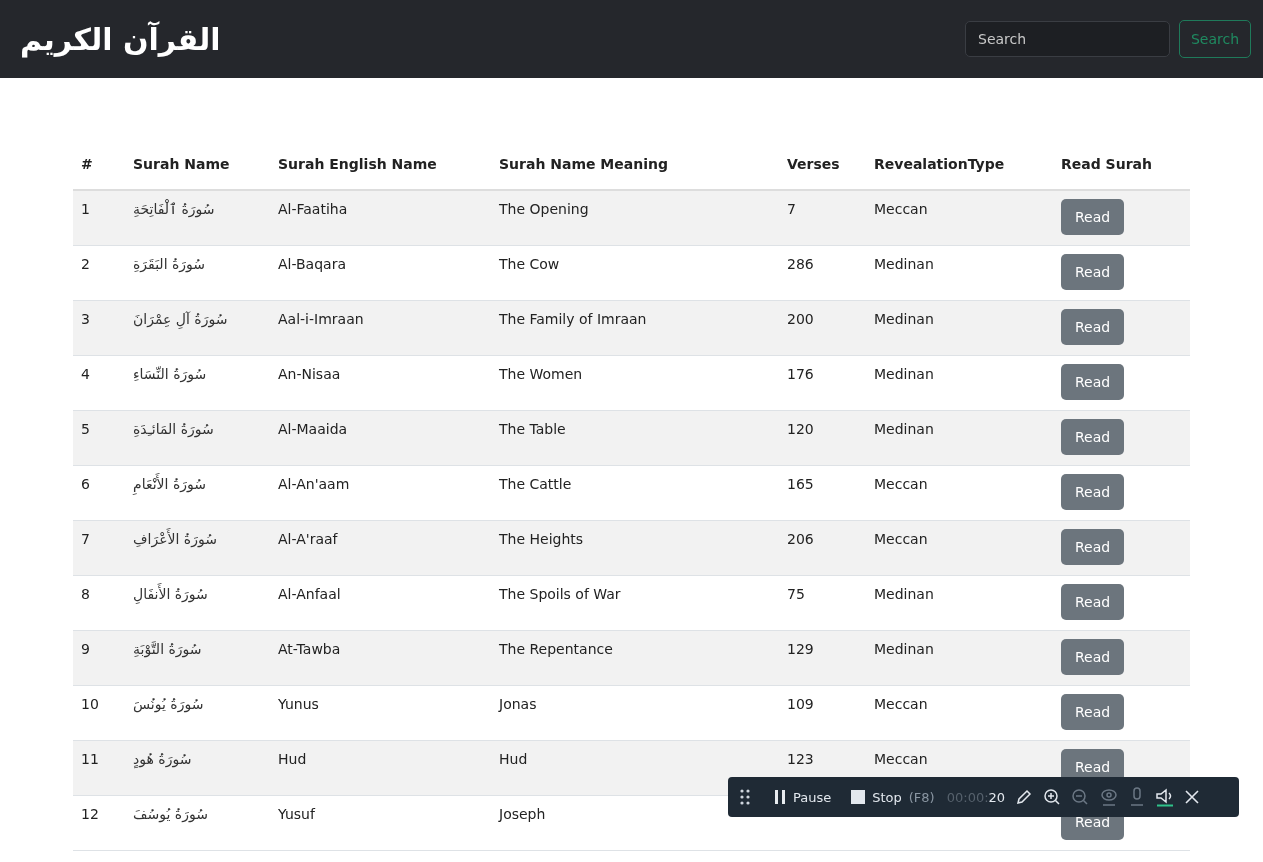 The height and width of the screenshot is (862, 1263). What do you see at coordinates (803, 797) in the screenshot?
I see `pause-button: Pause` at bounding box center [803, 797].